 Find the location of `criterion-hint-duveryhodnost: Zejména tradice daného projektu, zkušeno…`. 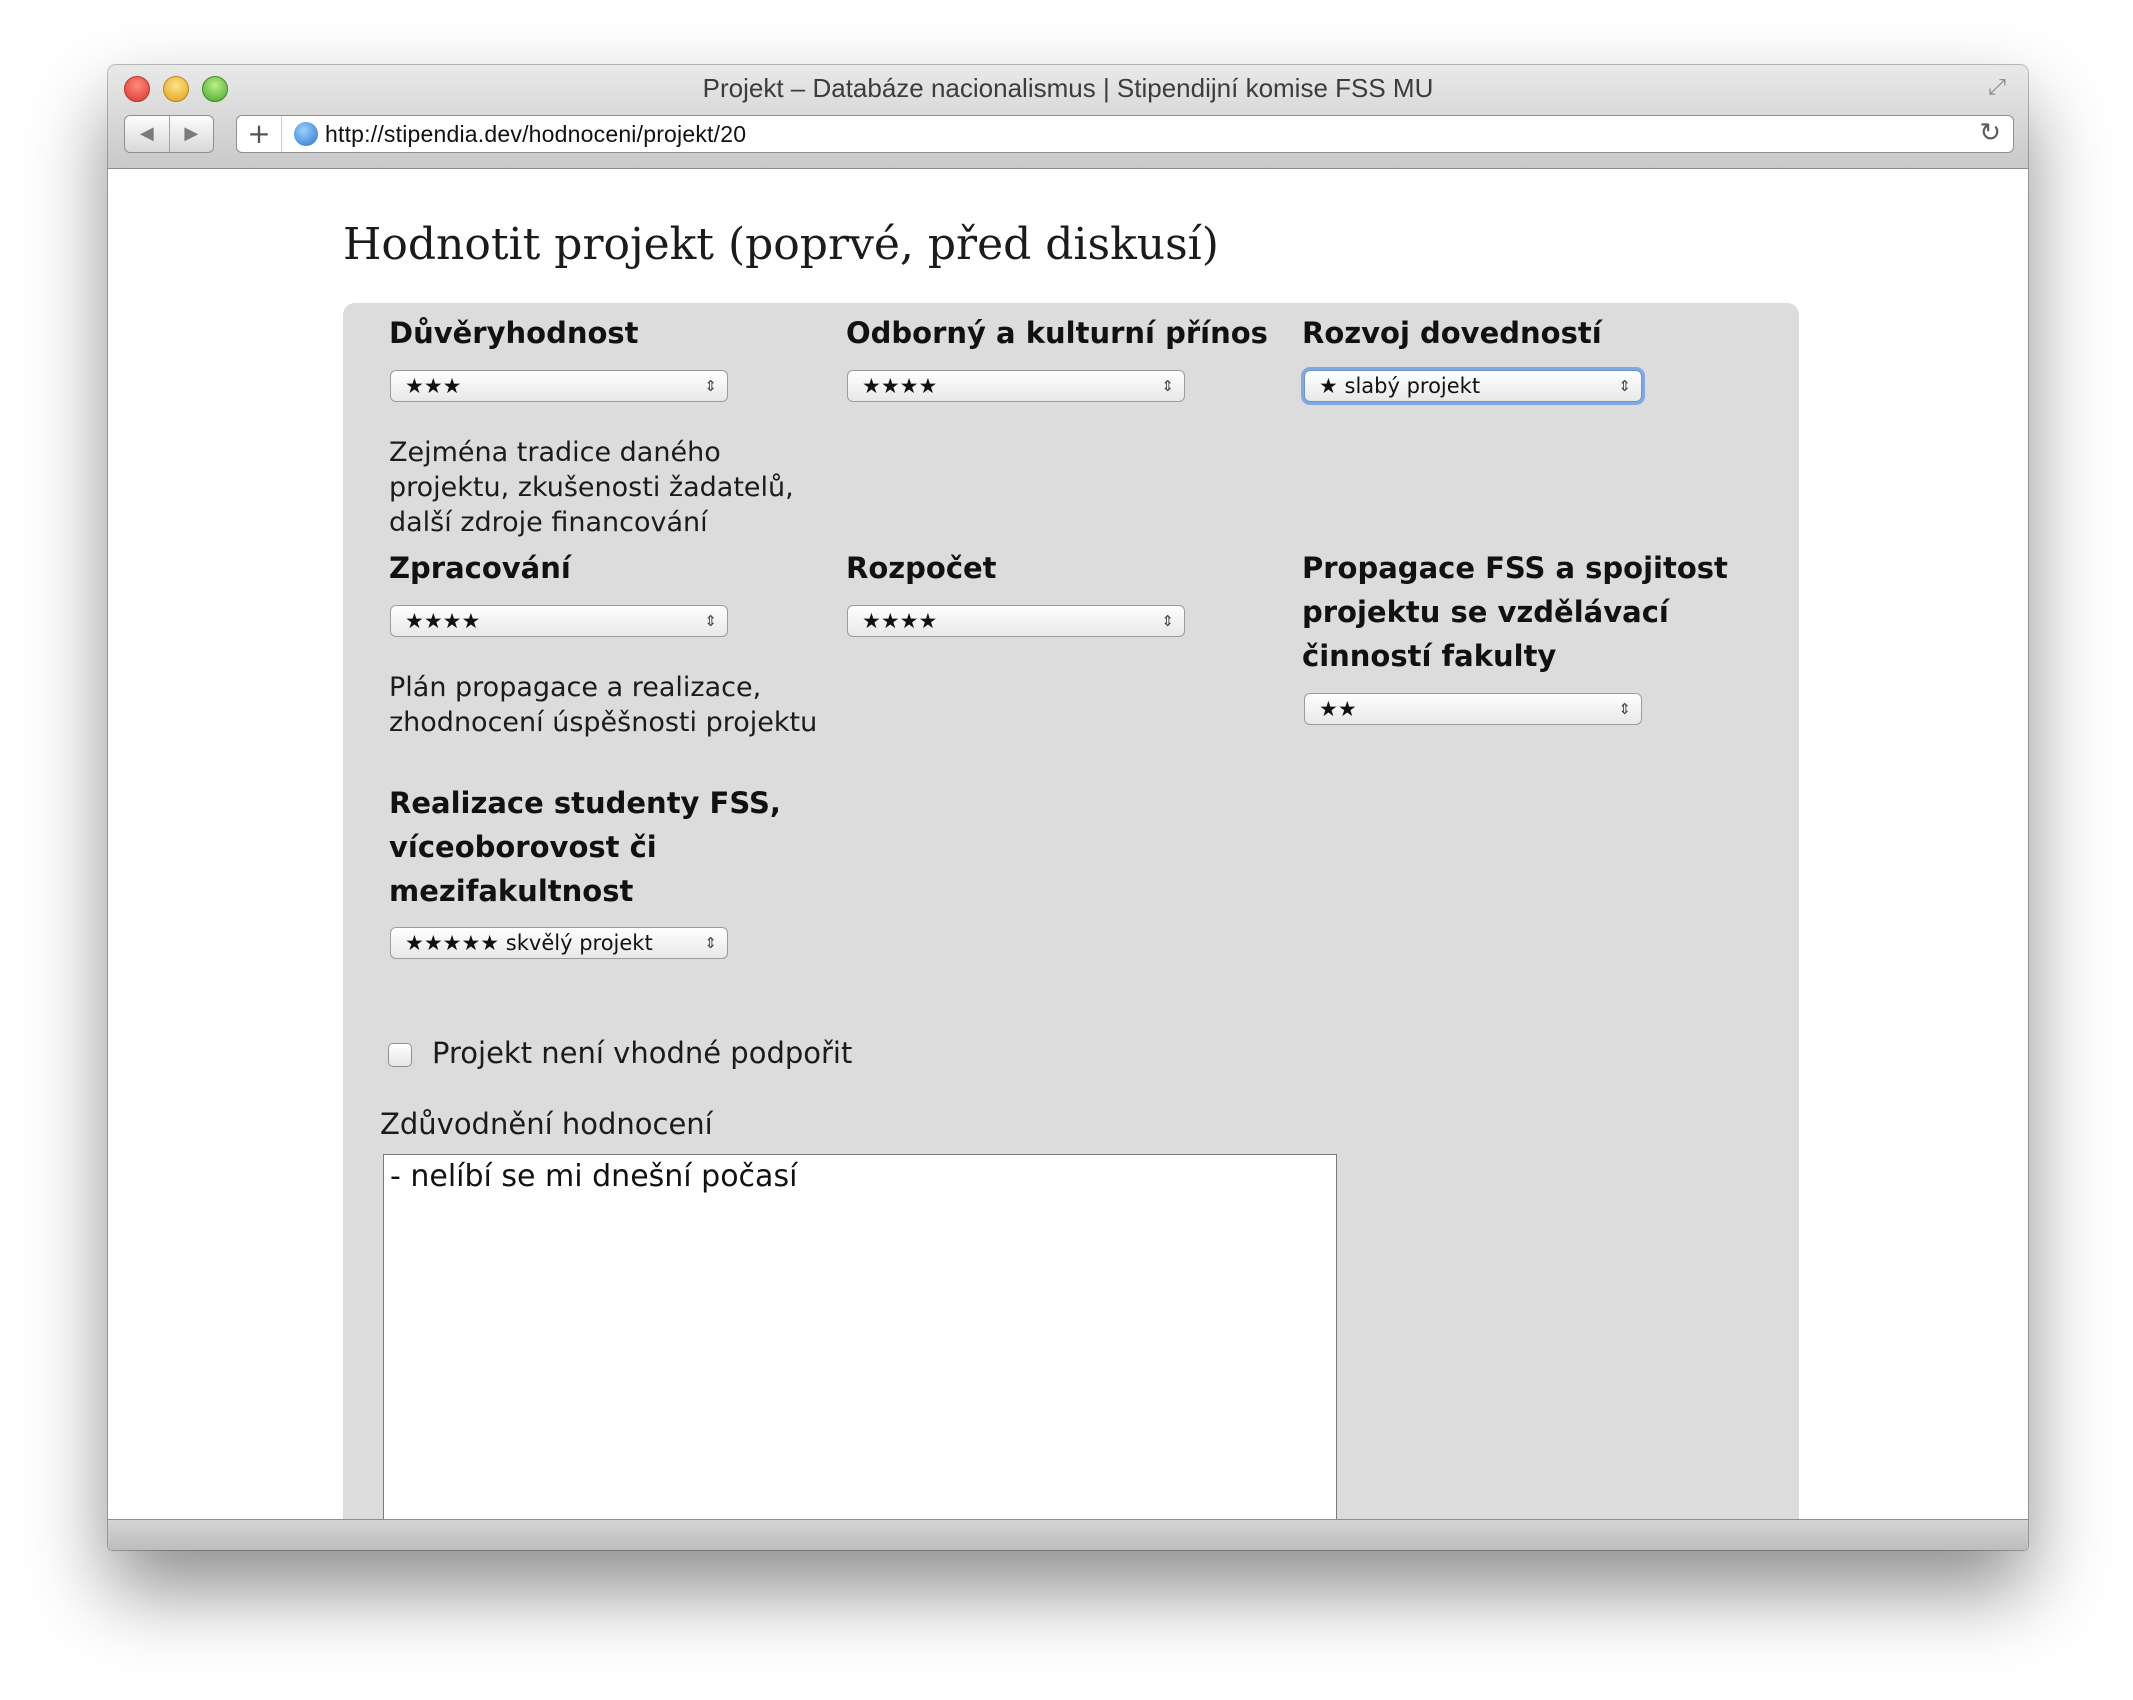

criterion-hint-duveryhodnost: Zejména tradice daného projektu, zkušeno… is located at coordinates (591, 487).